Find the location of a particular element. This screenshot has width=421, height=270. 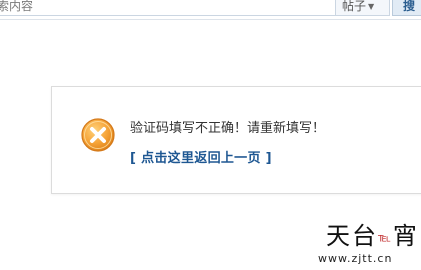

watermark-logo: 天台℡宵 www.zjtt.cn is located at coordinates (369, 242).